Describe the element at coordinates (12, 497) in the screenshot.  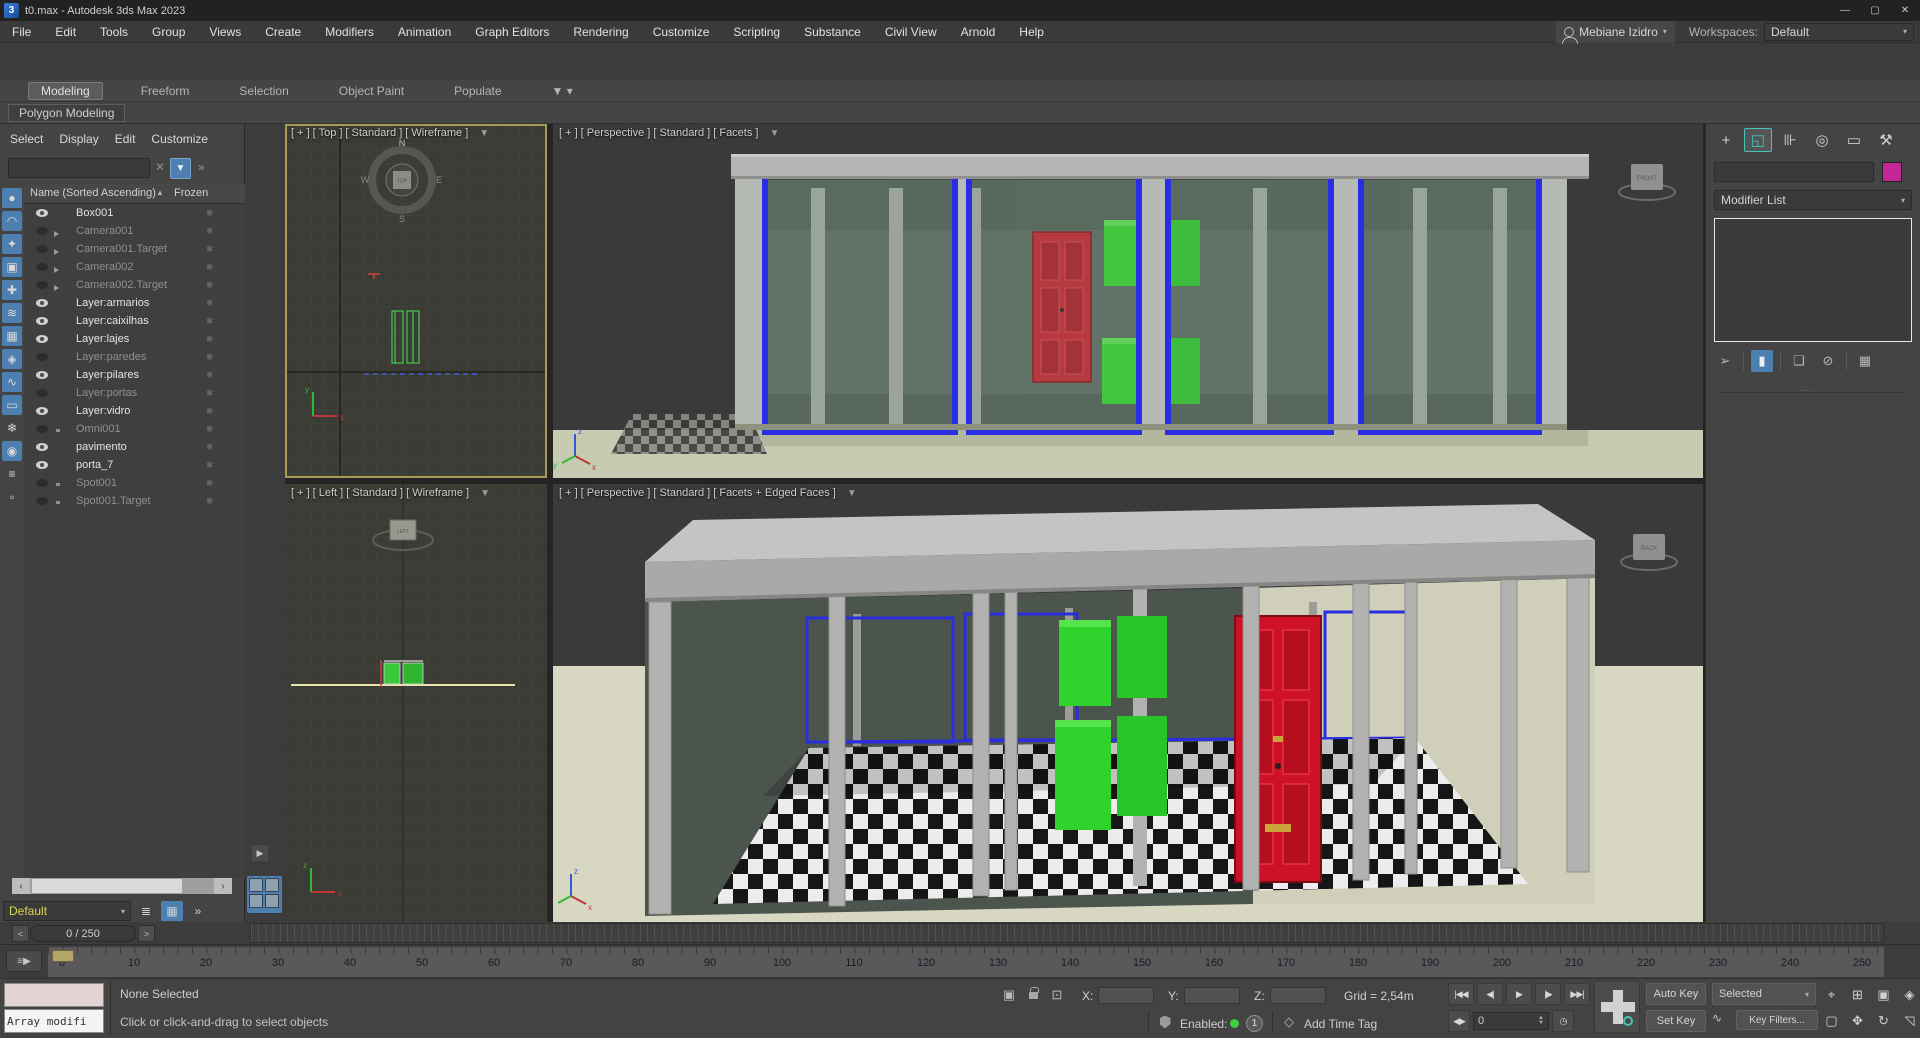
I see `selection-square-icon: ▫` at that location.